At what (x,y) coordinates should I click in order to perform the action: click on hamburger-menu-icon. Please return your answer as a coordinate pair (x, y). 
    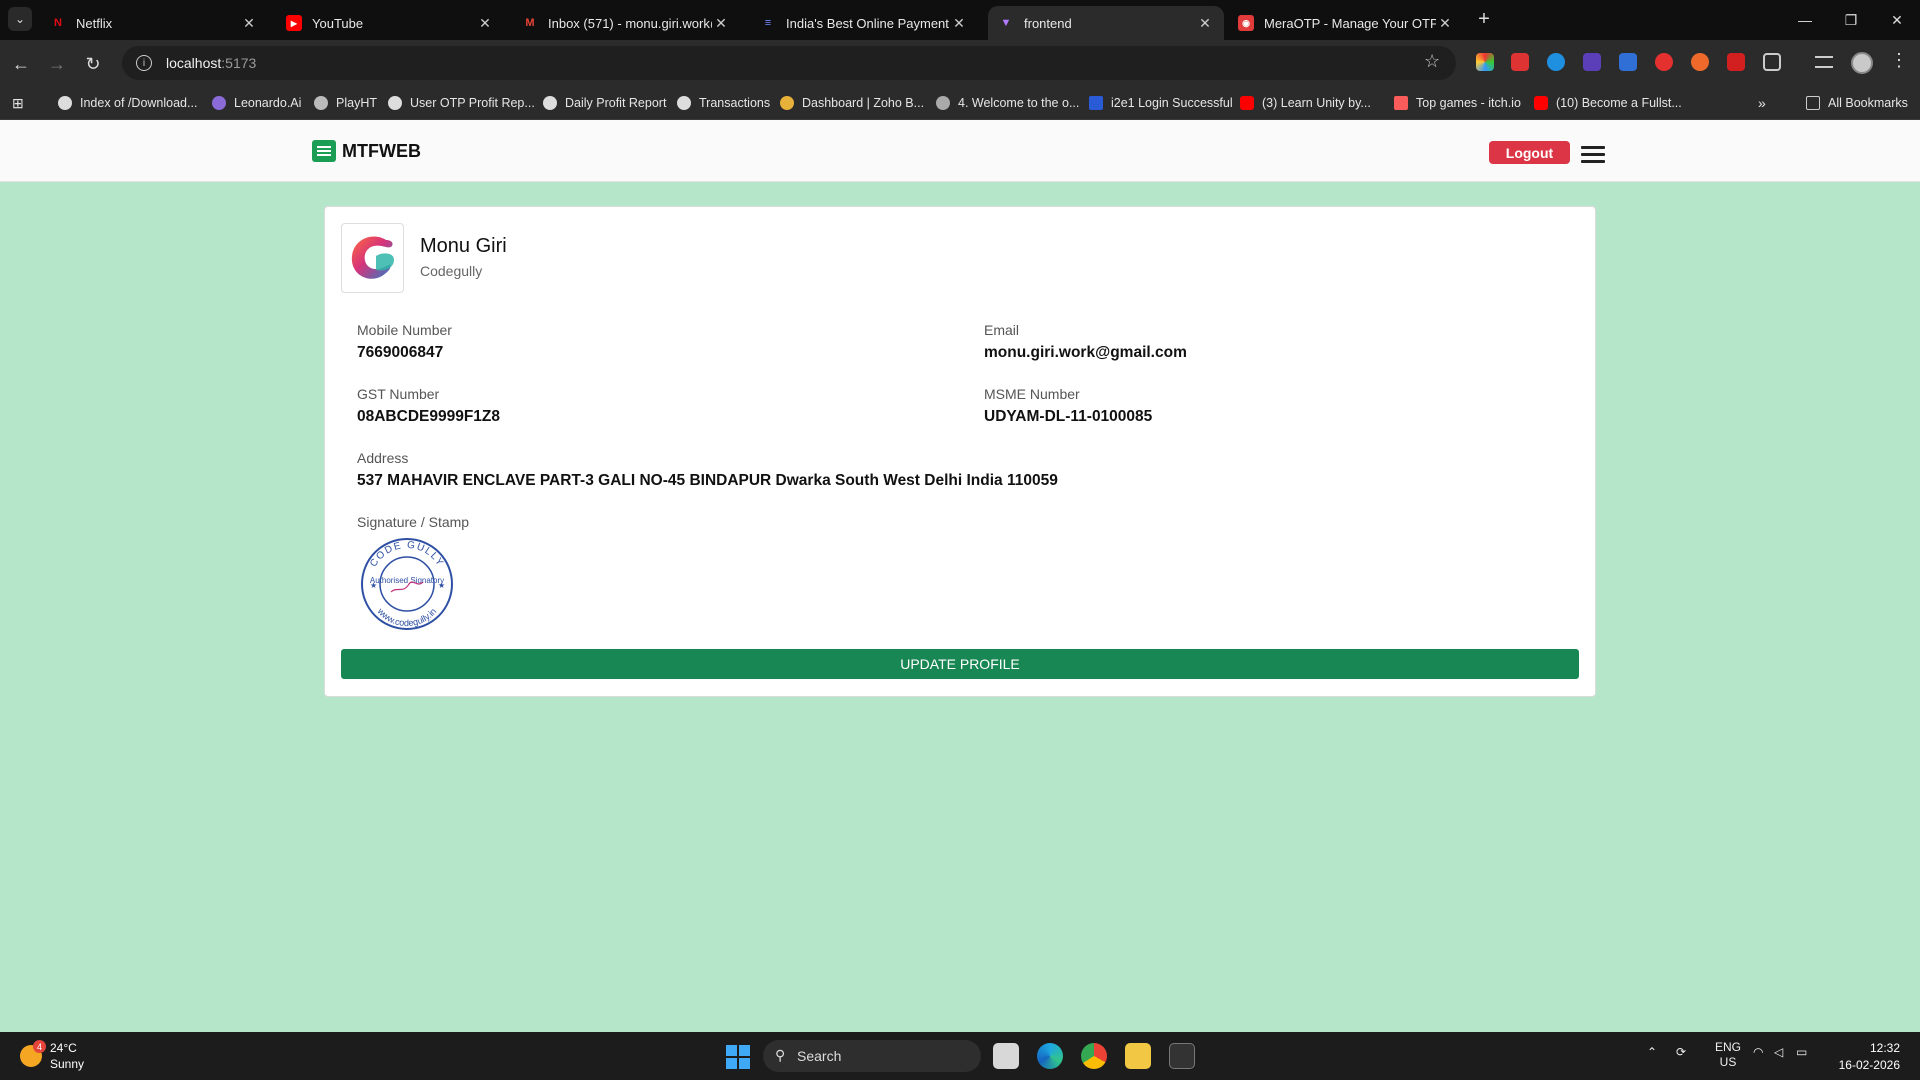
    Looking at the image, I should click on (1593, 155).